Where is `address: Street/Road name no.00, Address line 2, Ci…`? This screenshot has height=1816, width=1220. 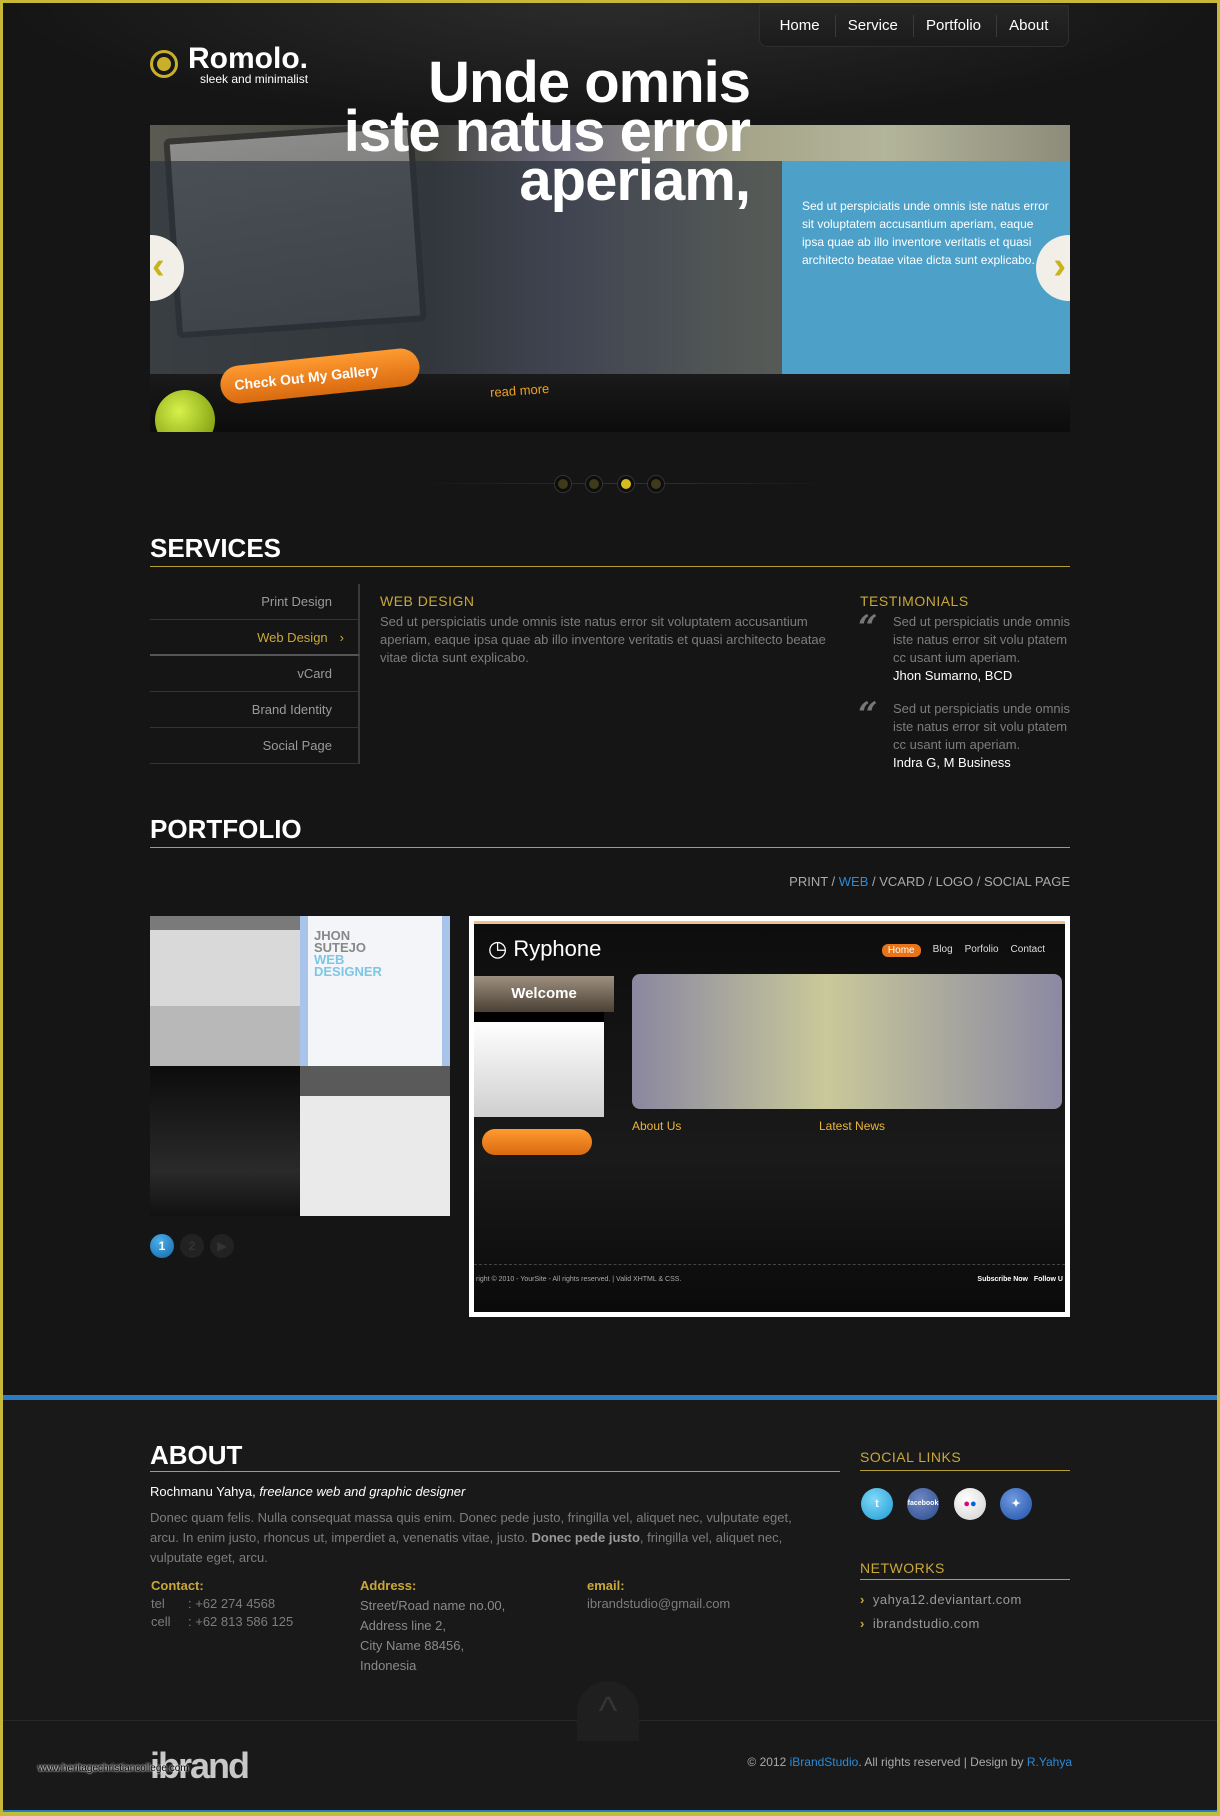
address: Street/Road name no.00, Address line 2, Ci… is located at coordinates (433, 1635).